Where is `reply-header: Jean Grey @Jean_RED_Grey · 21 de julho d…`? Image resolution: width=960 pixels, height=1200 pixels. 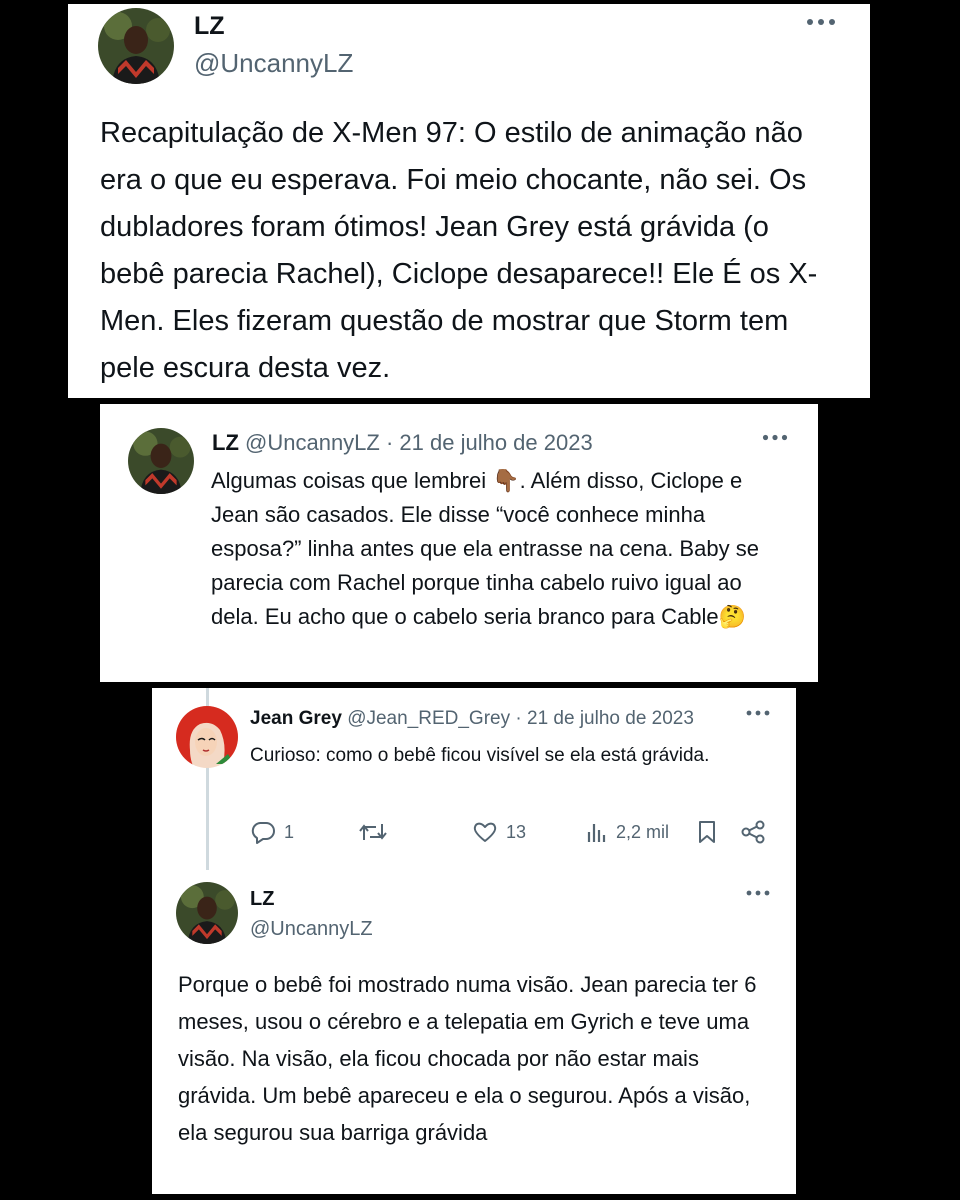
reply-header: Jean Grey @Jean_RED_Grey · 21 de julho d… is located at coordinates (495, 719).